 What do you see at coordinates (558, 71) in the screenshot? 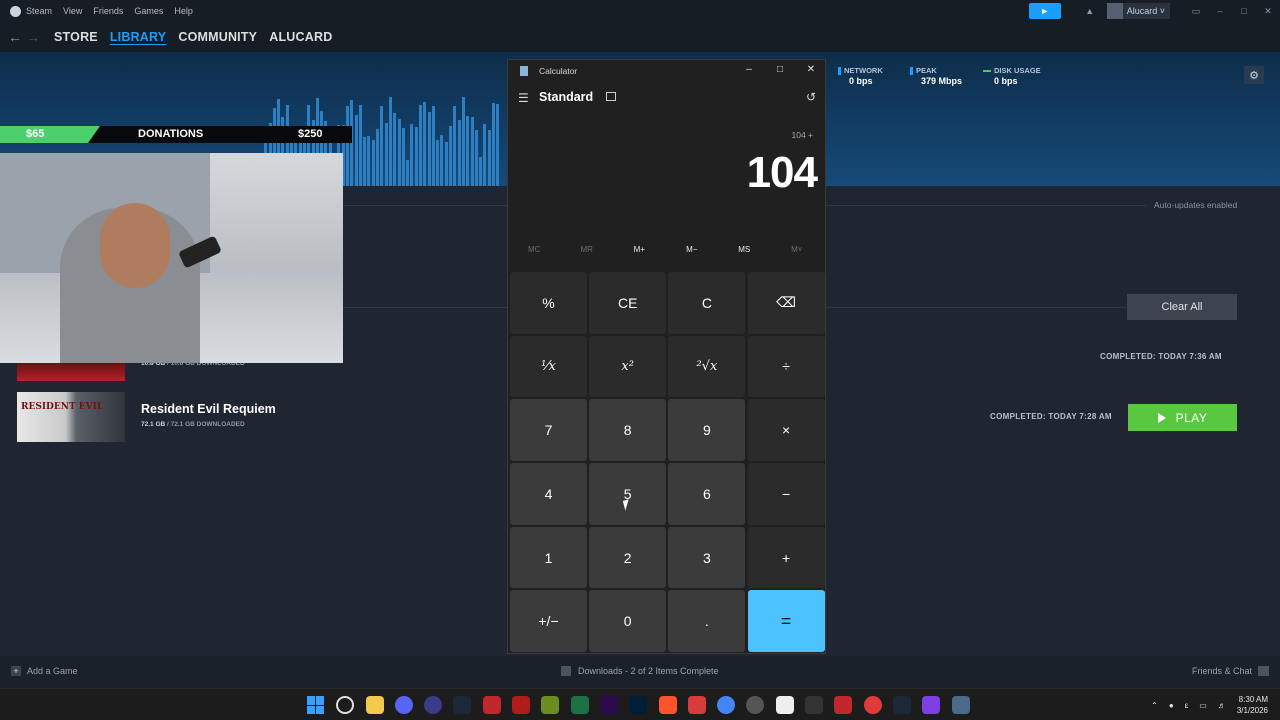
I see `calculator-title: Calculator` at bounding box center [558, 71].